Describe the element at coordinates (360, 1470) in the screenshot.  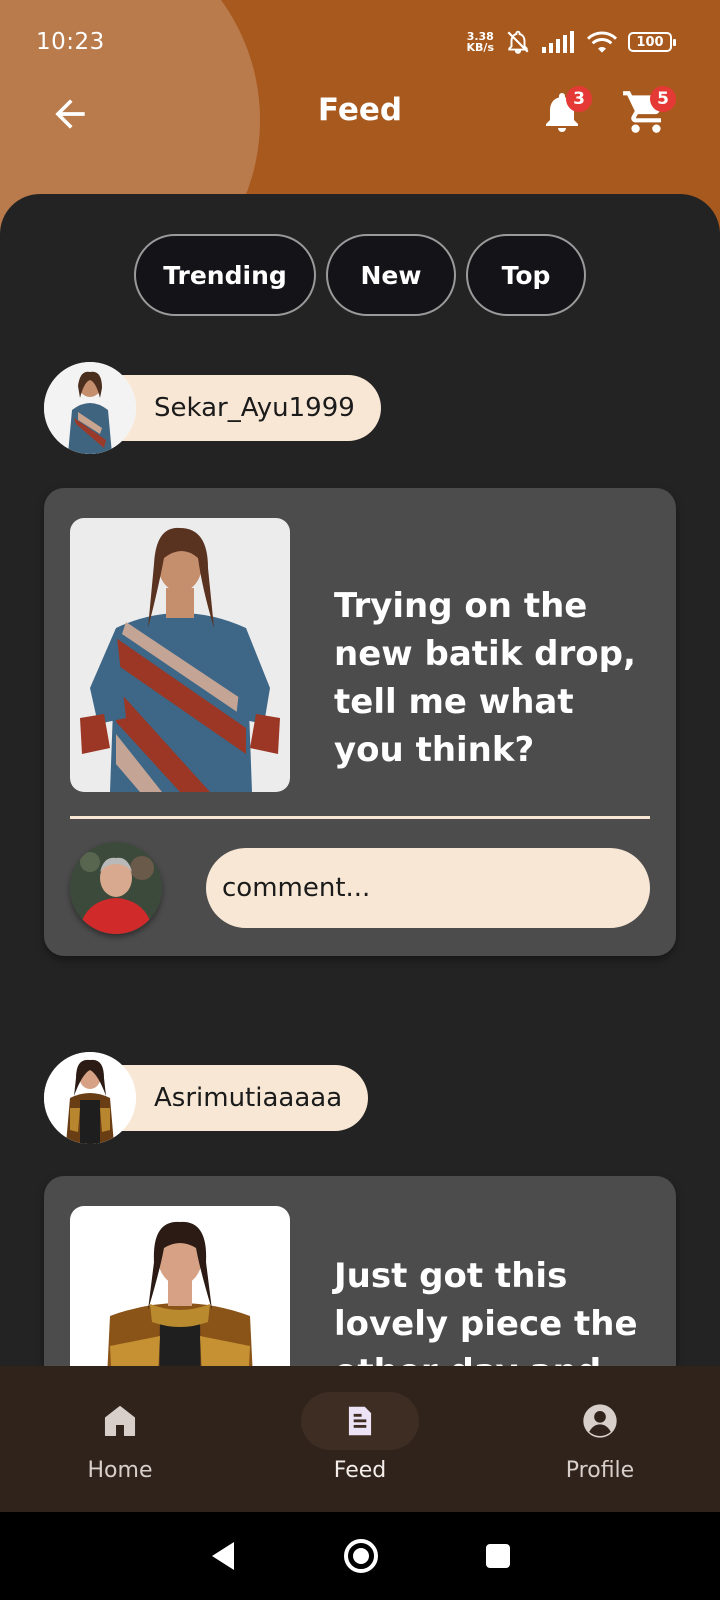
I see `nav-label: Feed` at that location.